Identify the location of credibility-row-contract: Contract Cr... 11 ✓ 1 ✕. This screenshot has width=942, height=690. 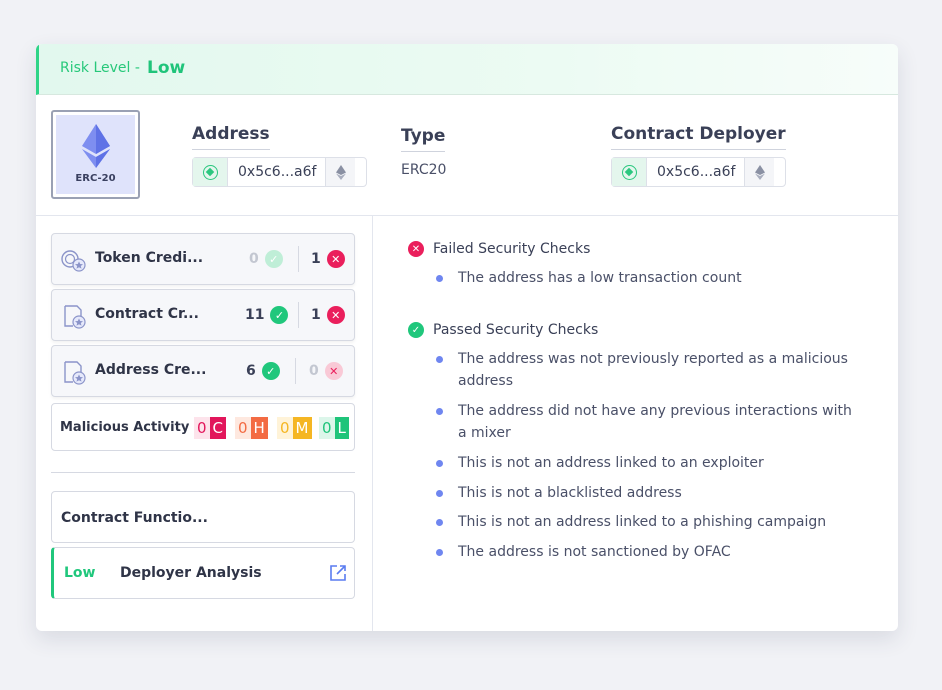
(203, 315).